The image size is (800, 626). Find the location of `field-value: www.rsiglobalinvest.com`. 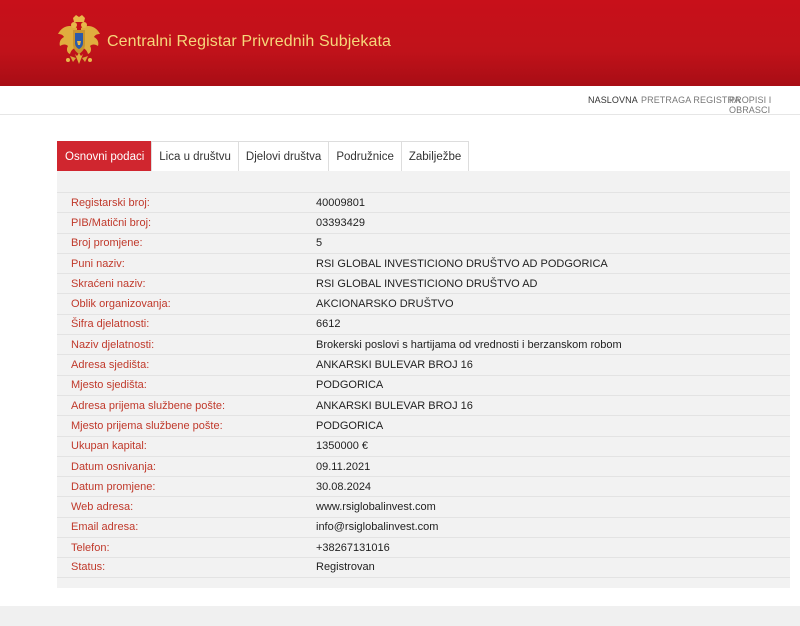

field-value: www.rsiglobalinvest.com is located at coordinates (376, 507).